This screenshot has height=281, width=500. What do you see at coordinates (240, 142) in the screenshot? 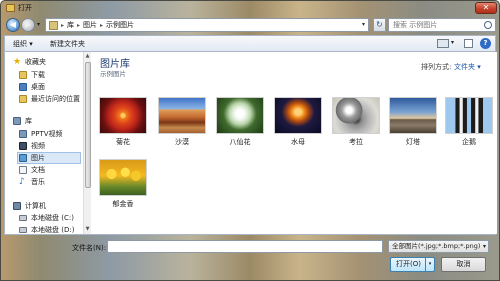
I see `file-name: 八仙花` at bounding box center [240, 142].